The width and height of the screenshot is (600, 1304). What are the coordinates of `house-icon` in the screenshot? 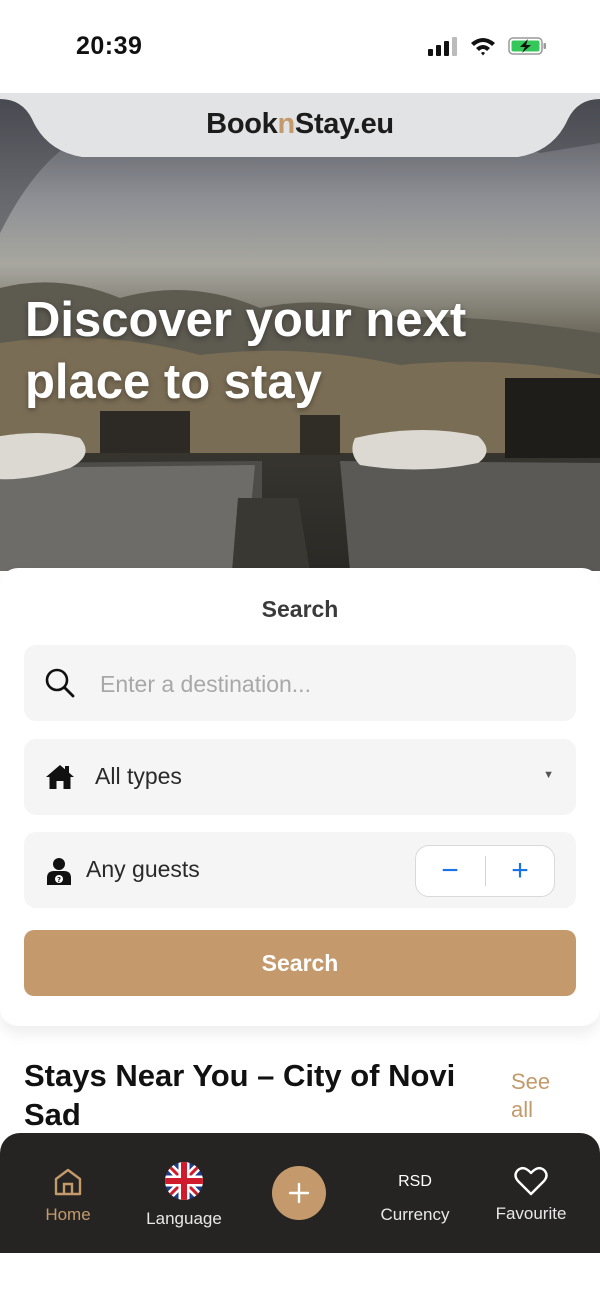 It's located at (60, 777).